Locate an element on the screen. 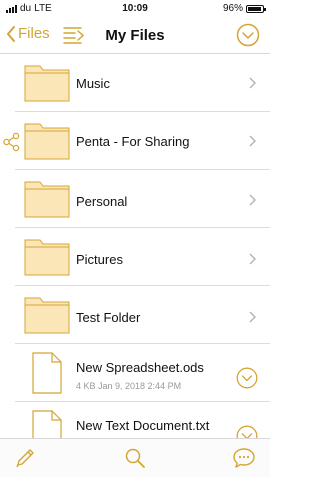 The width and height of the screenshot is (320, 477). chat-button is located at coordinates (244, 460).